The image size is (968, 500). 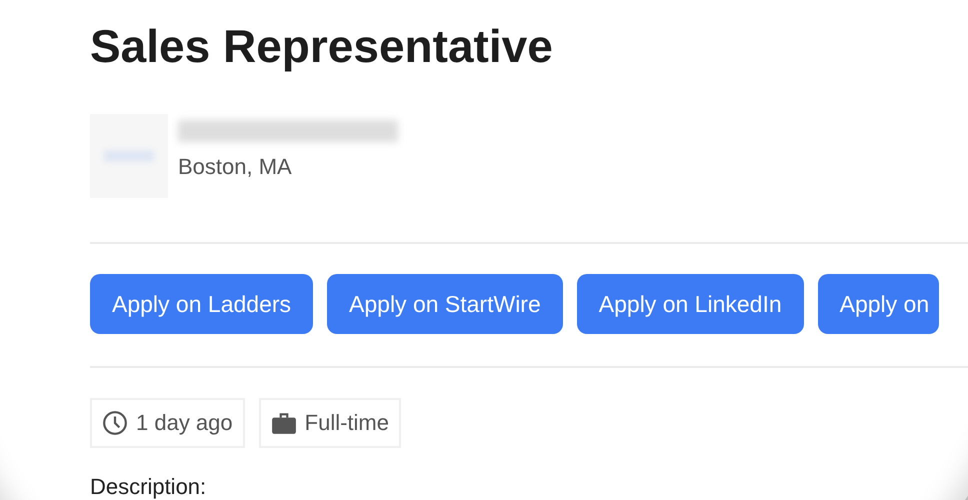 What do you see at coordinates (690, 304) in the screenshot?
I see `apply-button: Apply on LinkedIn` at bounding box center [690, 304].